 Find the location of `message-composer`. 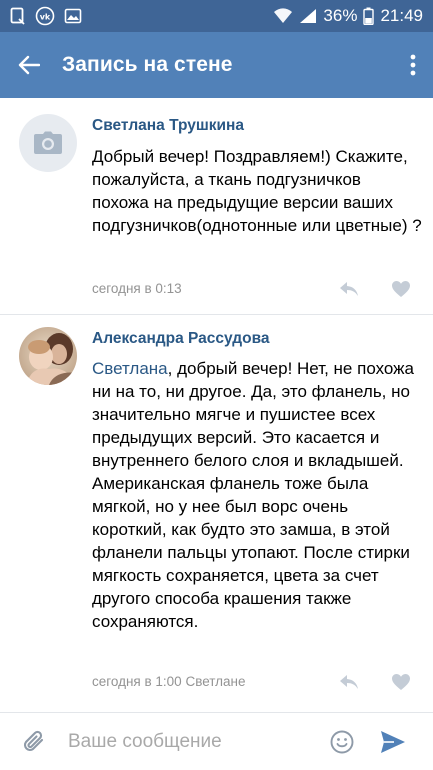

message-composer is located at coordinates (216, 741).